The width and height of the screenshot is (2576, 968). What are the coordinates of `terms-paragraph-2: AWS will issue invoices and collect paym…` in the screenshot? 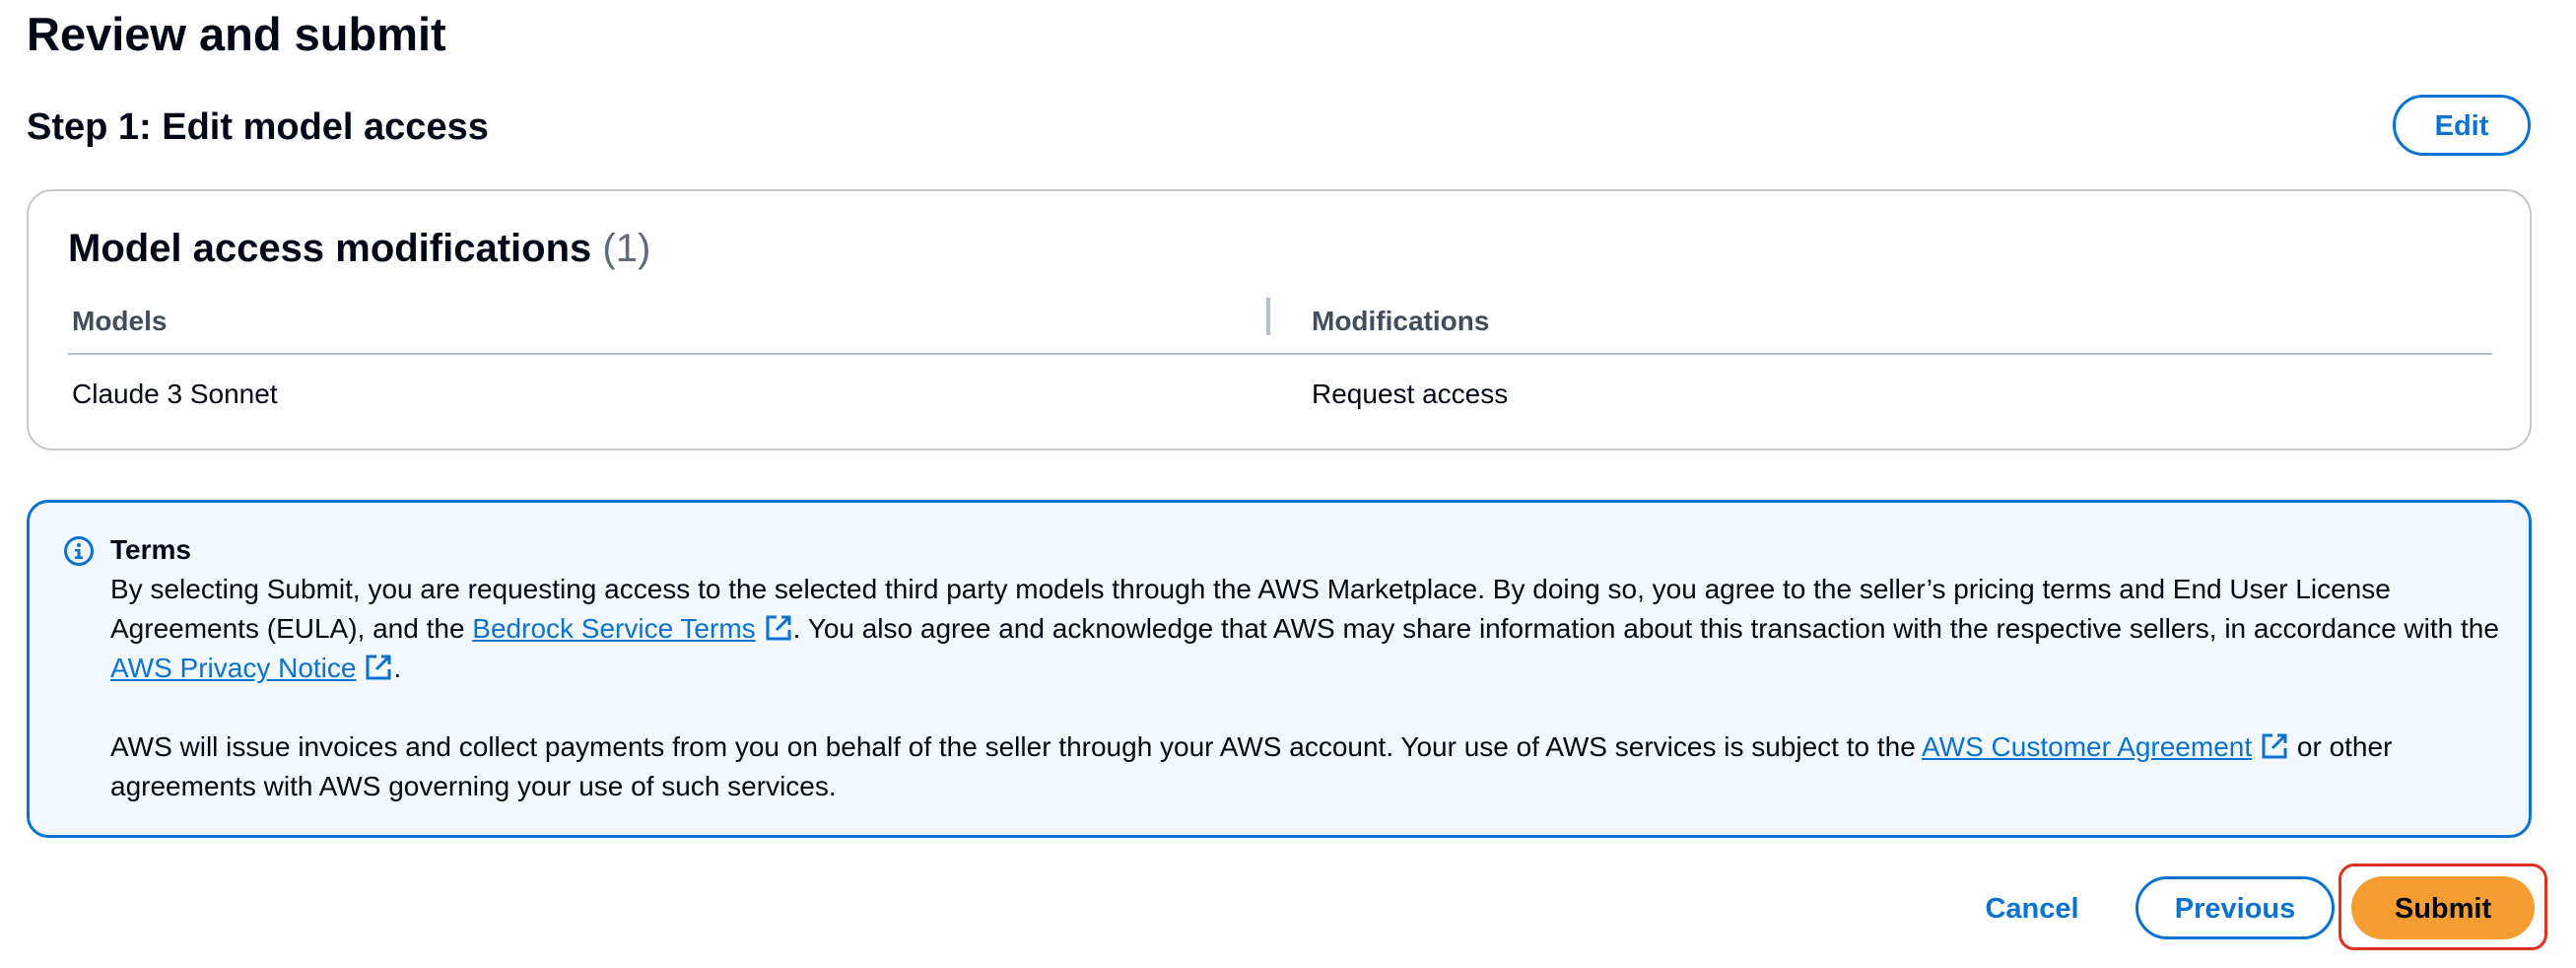 It's located at (1312, 766).